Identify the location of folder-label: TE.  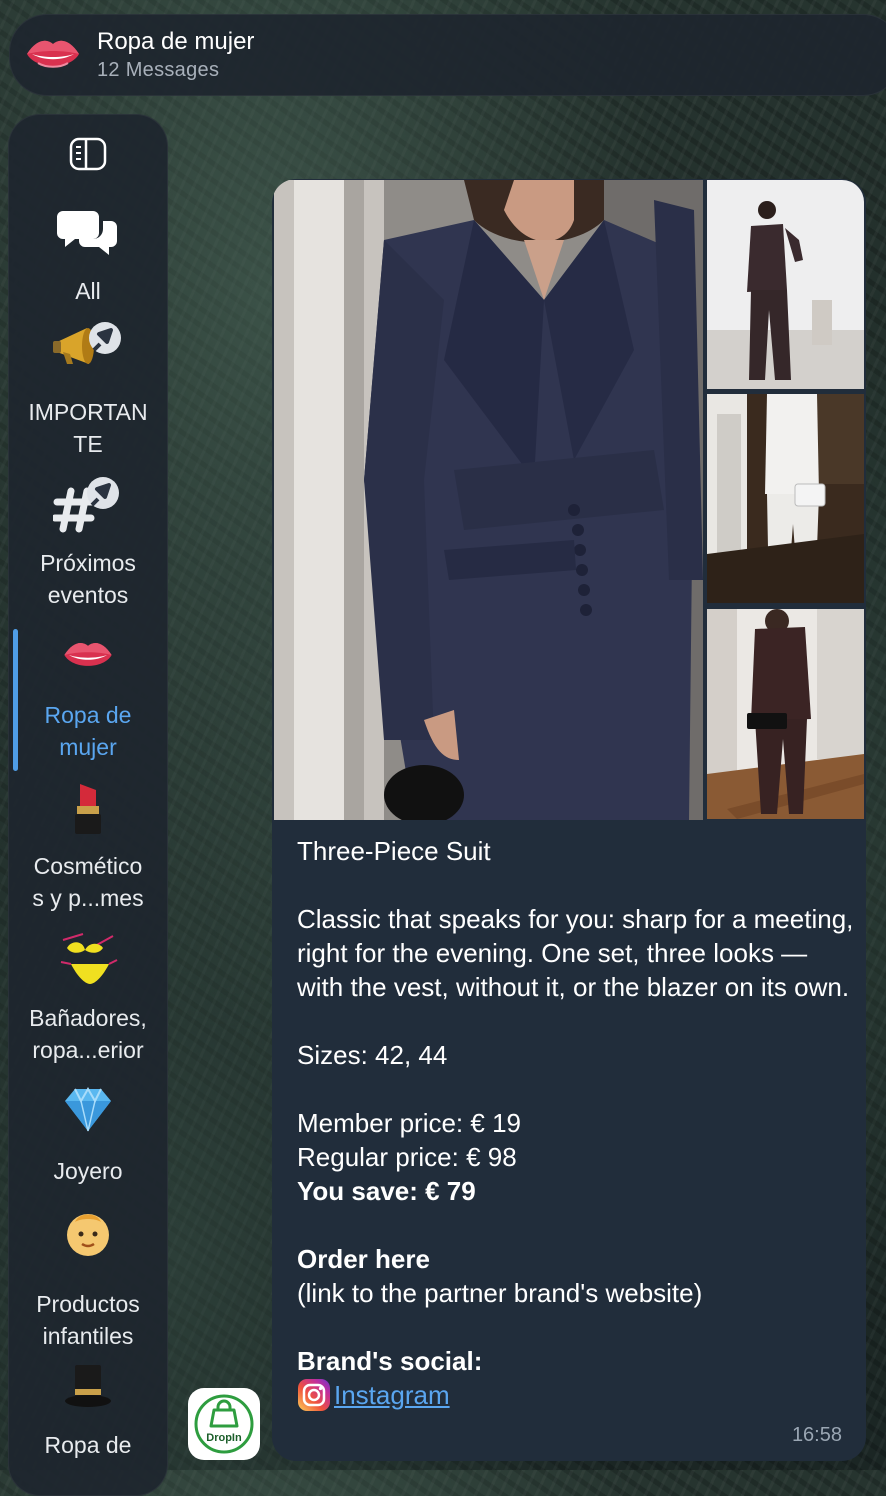
(88, 444).